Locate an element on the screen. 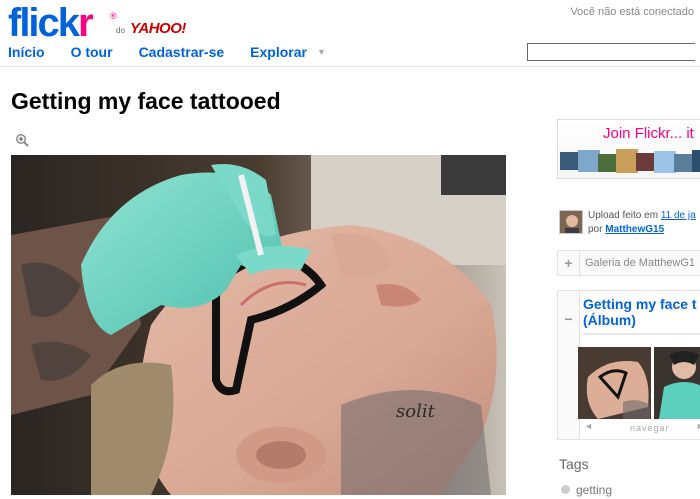  album-nav-prev-icon: ◄ is located at coordinates (589, 426).